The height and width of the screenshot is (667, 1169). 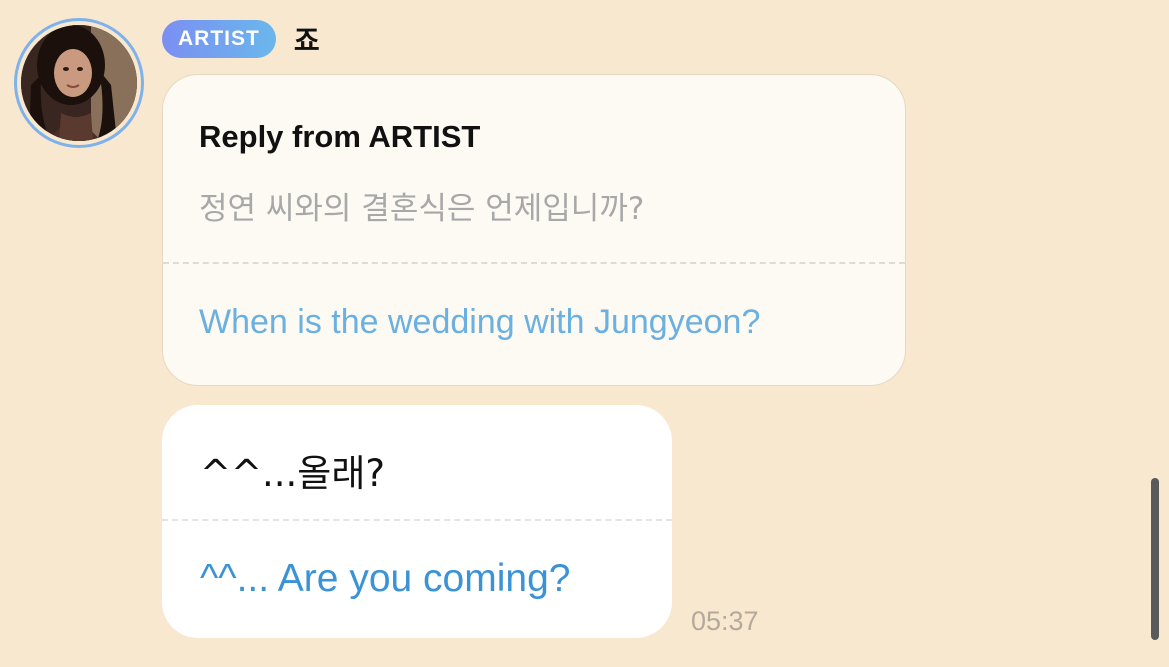 What do you see at coordinates (307, 39) in the screenshot?
I see `sender-name: 죠` at bounding box center [307, 39].